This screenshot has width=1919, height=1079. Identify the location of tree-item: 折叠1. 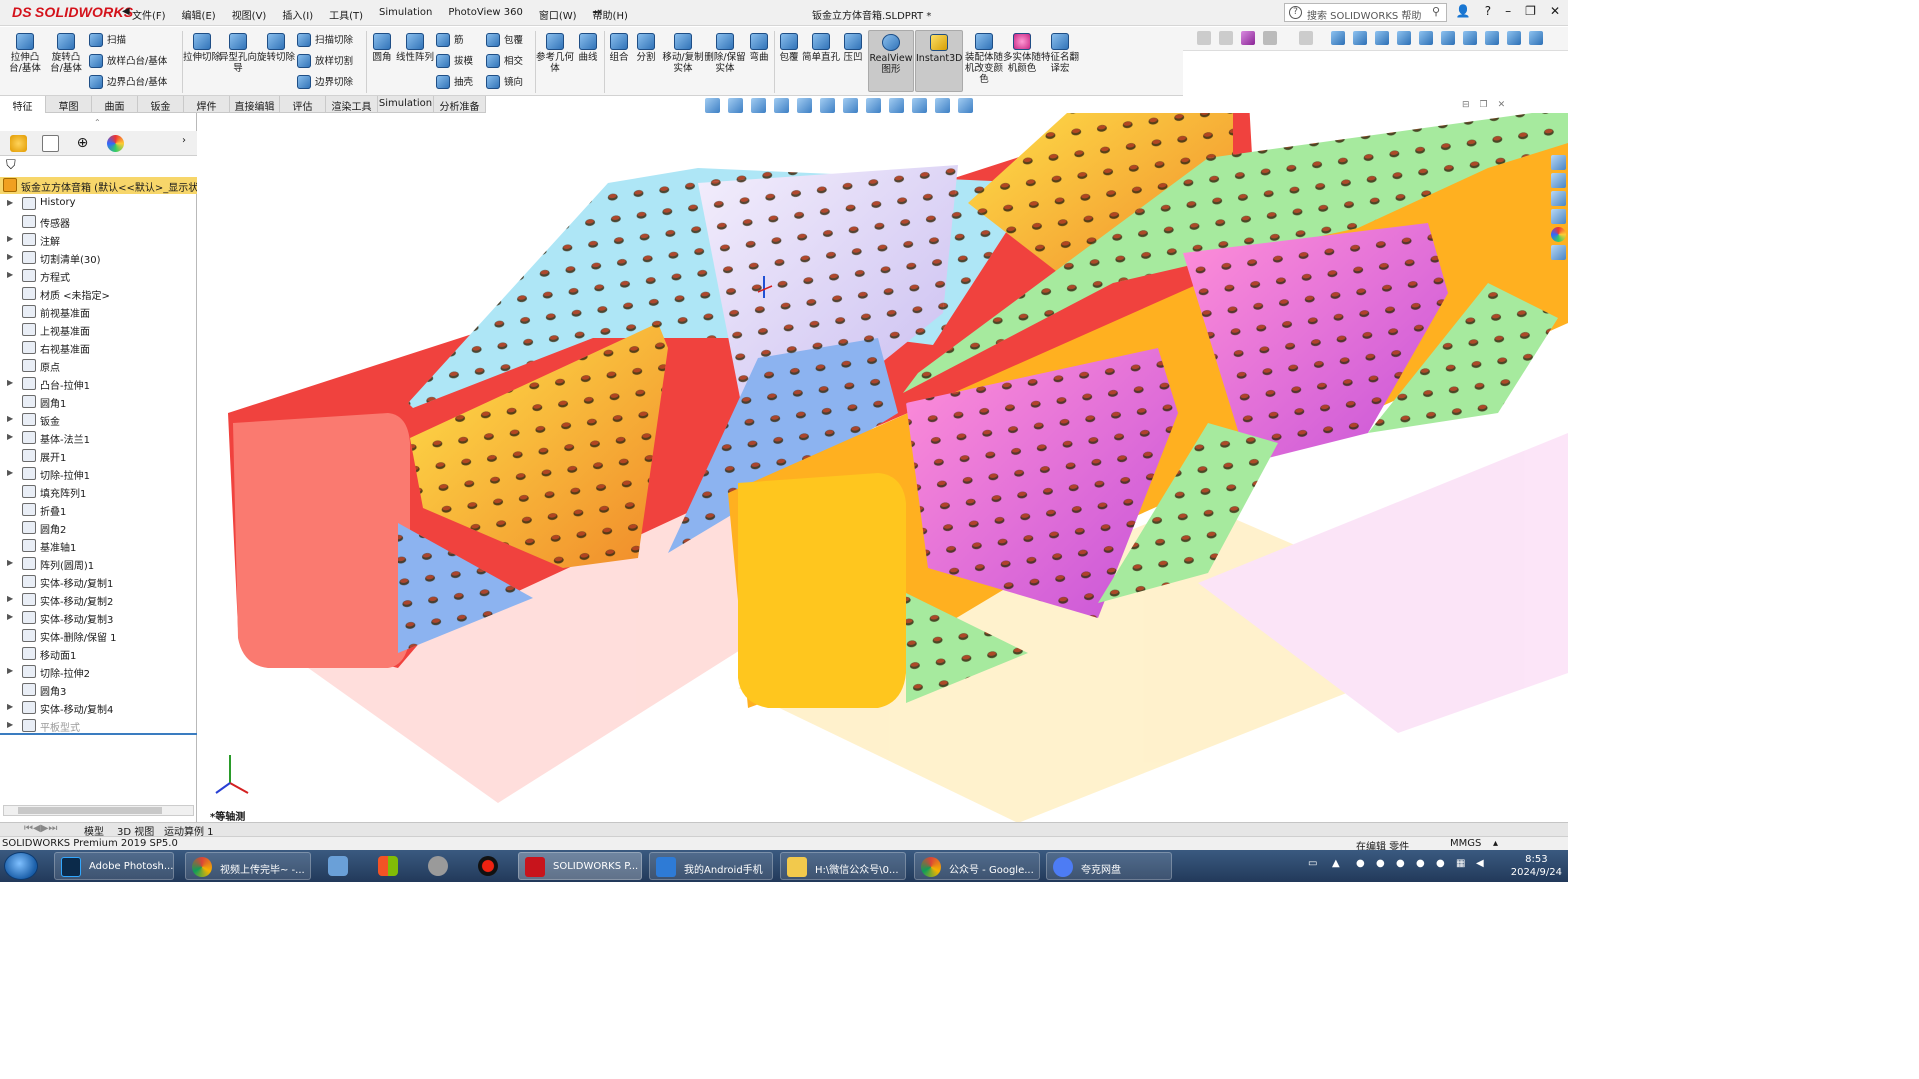
(98, 510).